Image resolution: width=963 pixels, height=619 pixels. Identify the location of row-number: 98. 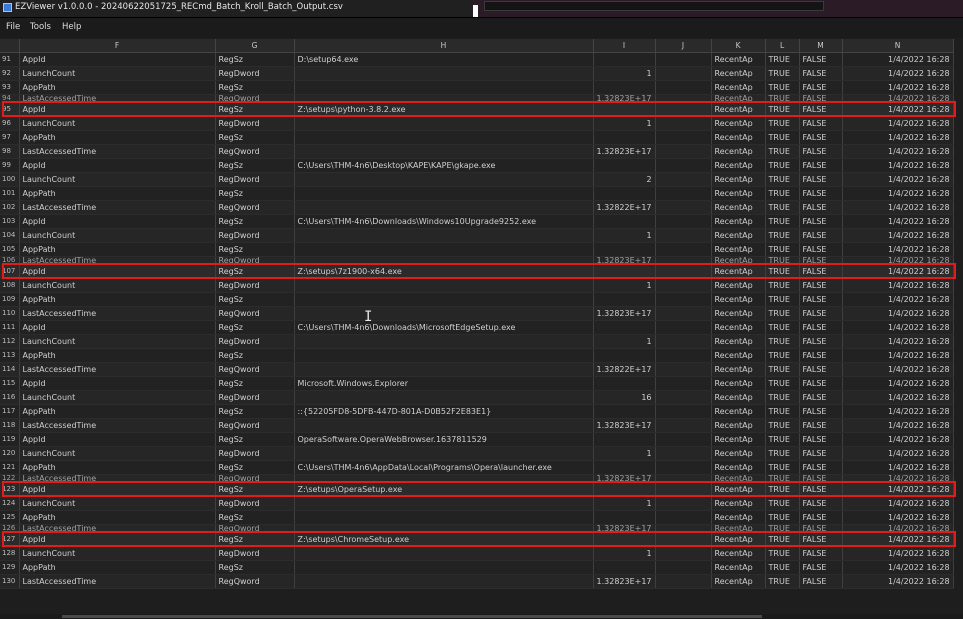
(10, 151).